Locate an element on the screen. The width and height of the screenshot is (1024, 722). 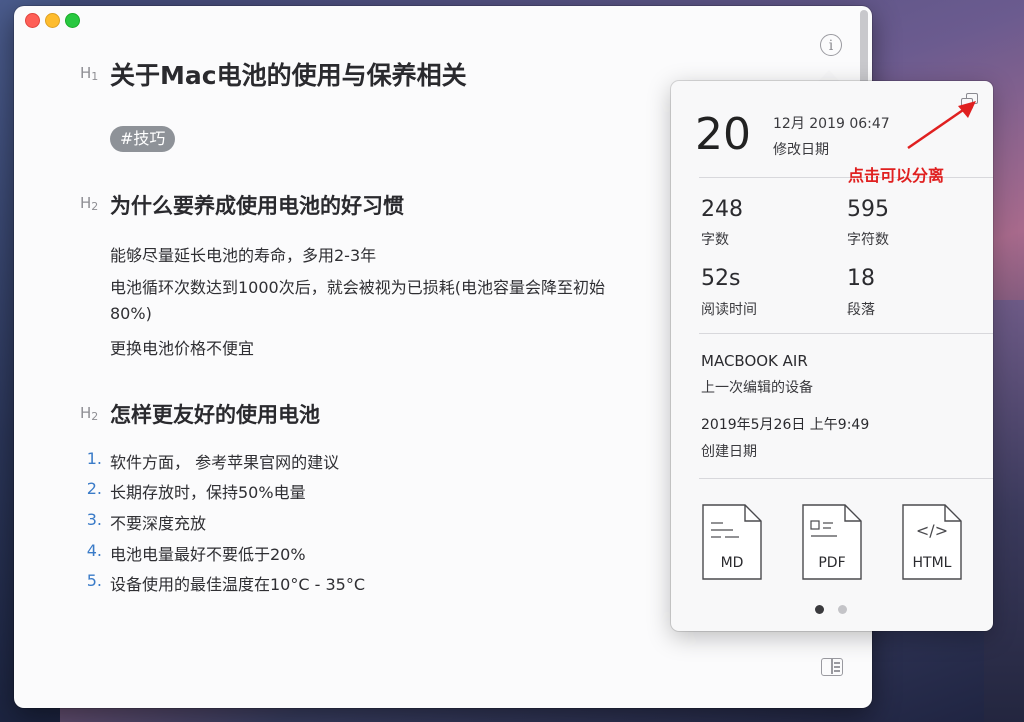
modified-datetime: 12月 2019 06:47 is located at coordinates (831, 124).